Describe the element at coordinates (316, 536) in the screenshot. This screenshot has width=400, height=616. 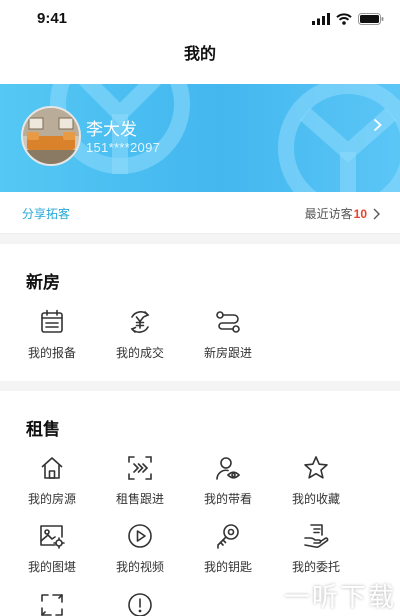
I see `hand-document-icon` at that location.